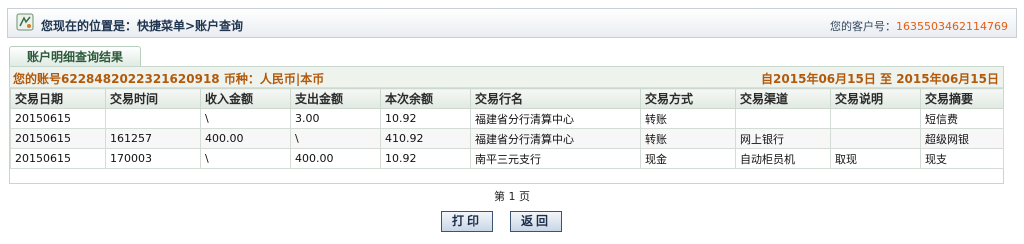 The height and width of the screenshot is (244, 1024). What do you see at coordinates (962, 118) in the screenshot?
I see `table-cell: 短信费` at bounding box center [962, 118].